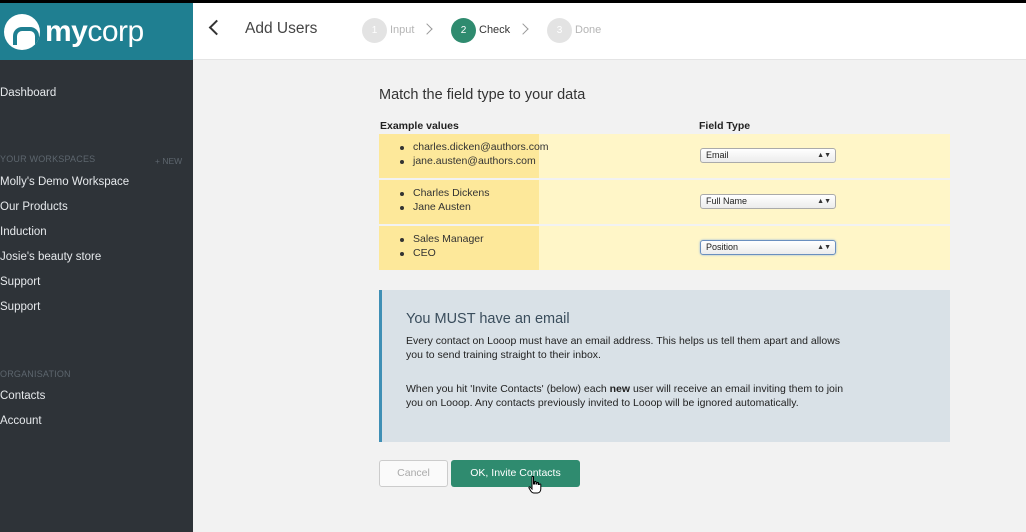 This screenshot has height=532, width=1026. What do you see at coordinates (722, 247) in the screenshot?
I see `select-value: Position` at bounding box center [722, 247].